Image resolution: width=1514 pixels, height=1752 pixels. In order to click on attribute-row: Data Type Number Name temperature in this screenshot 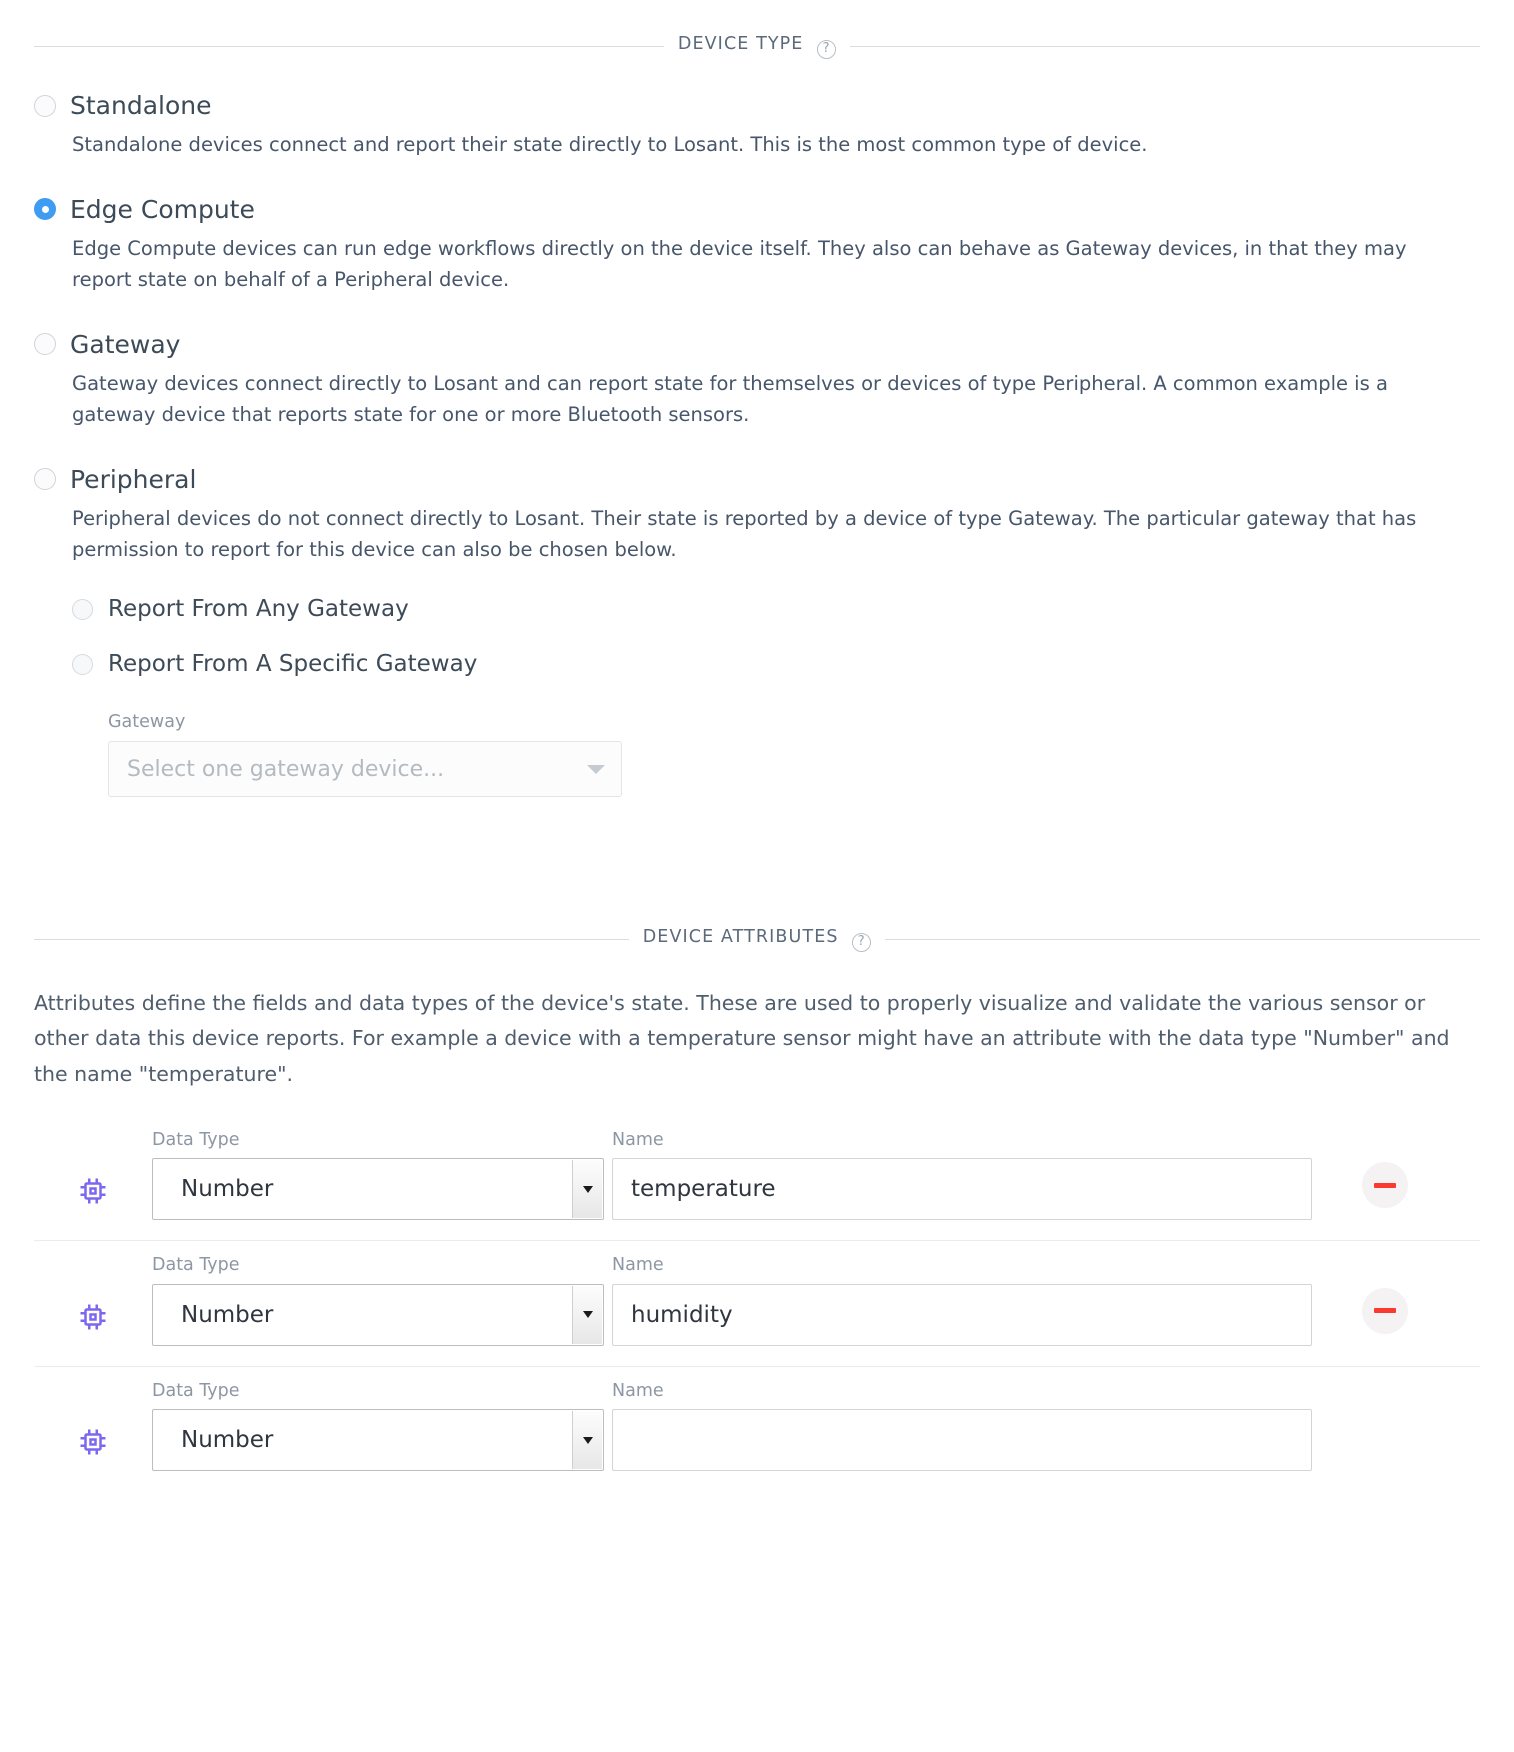, I will do `click(757, 1184)`.